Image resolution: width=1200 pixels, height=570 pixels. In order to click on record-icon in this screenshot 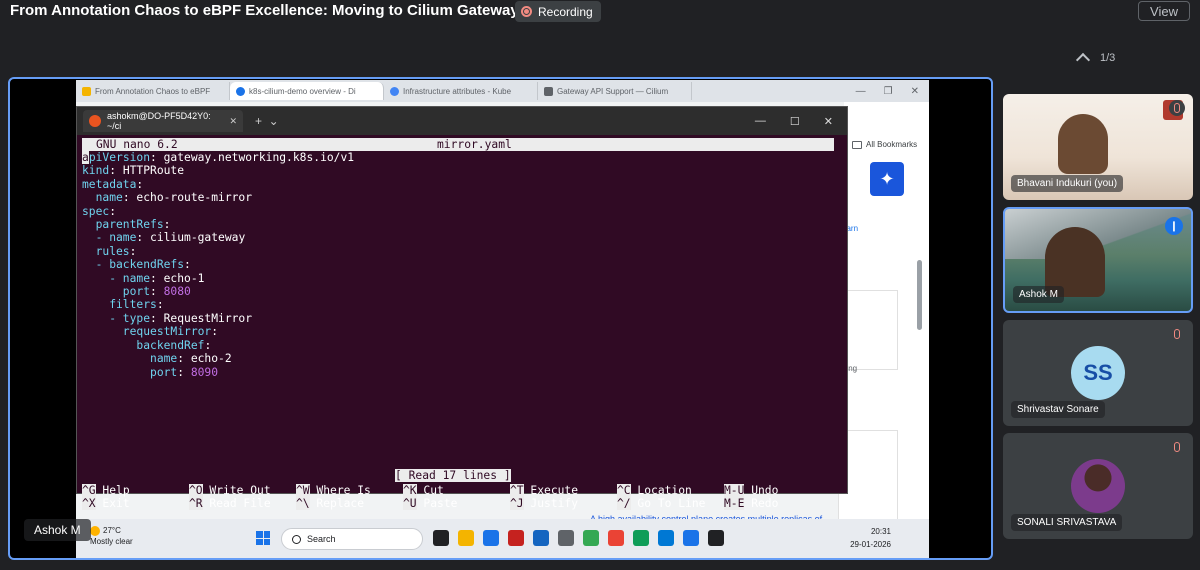, I will do `click(526, 11)`.